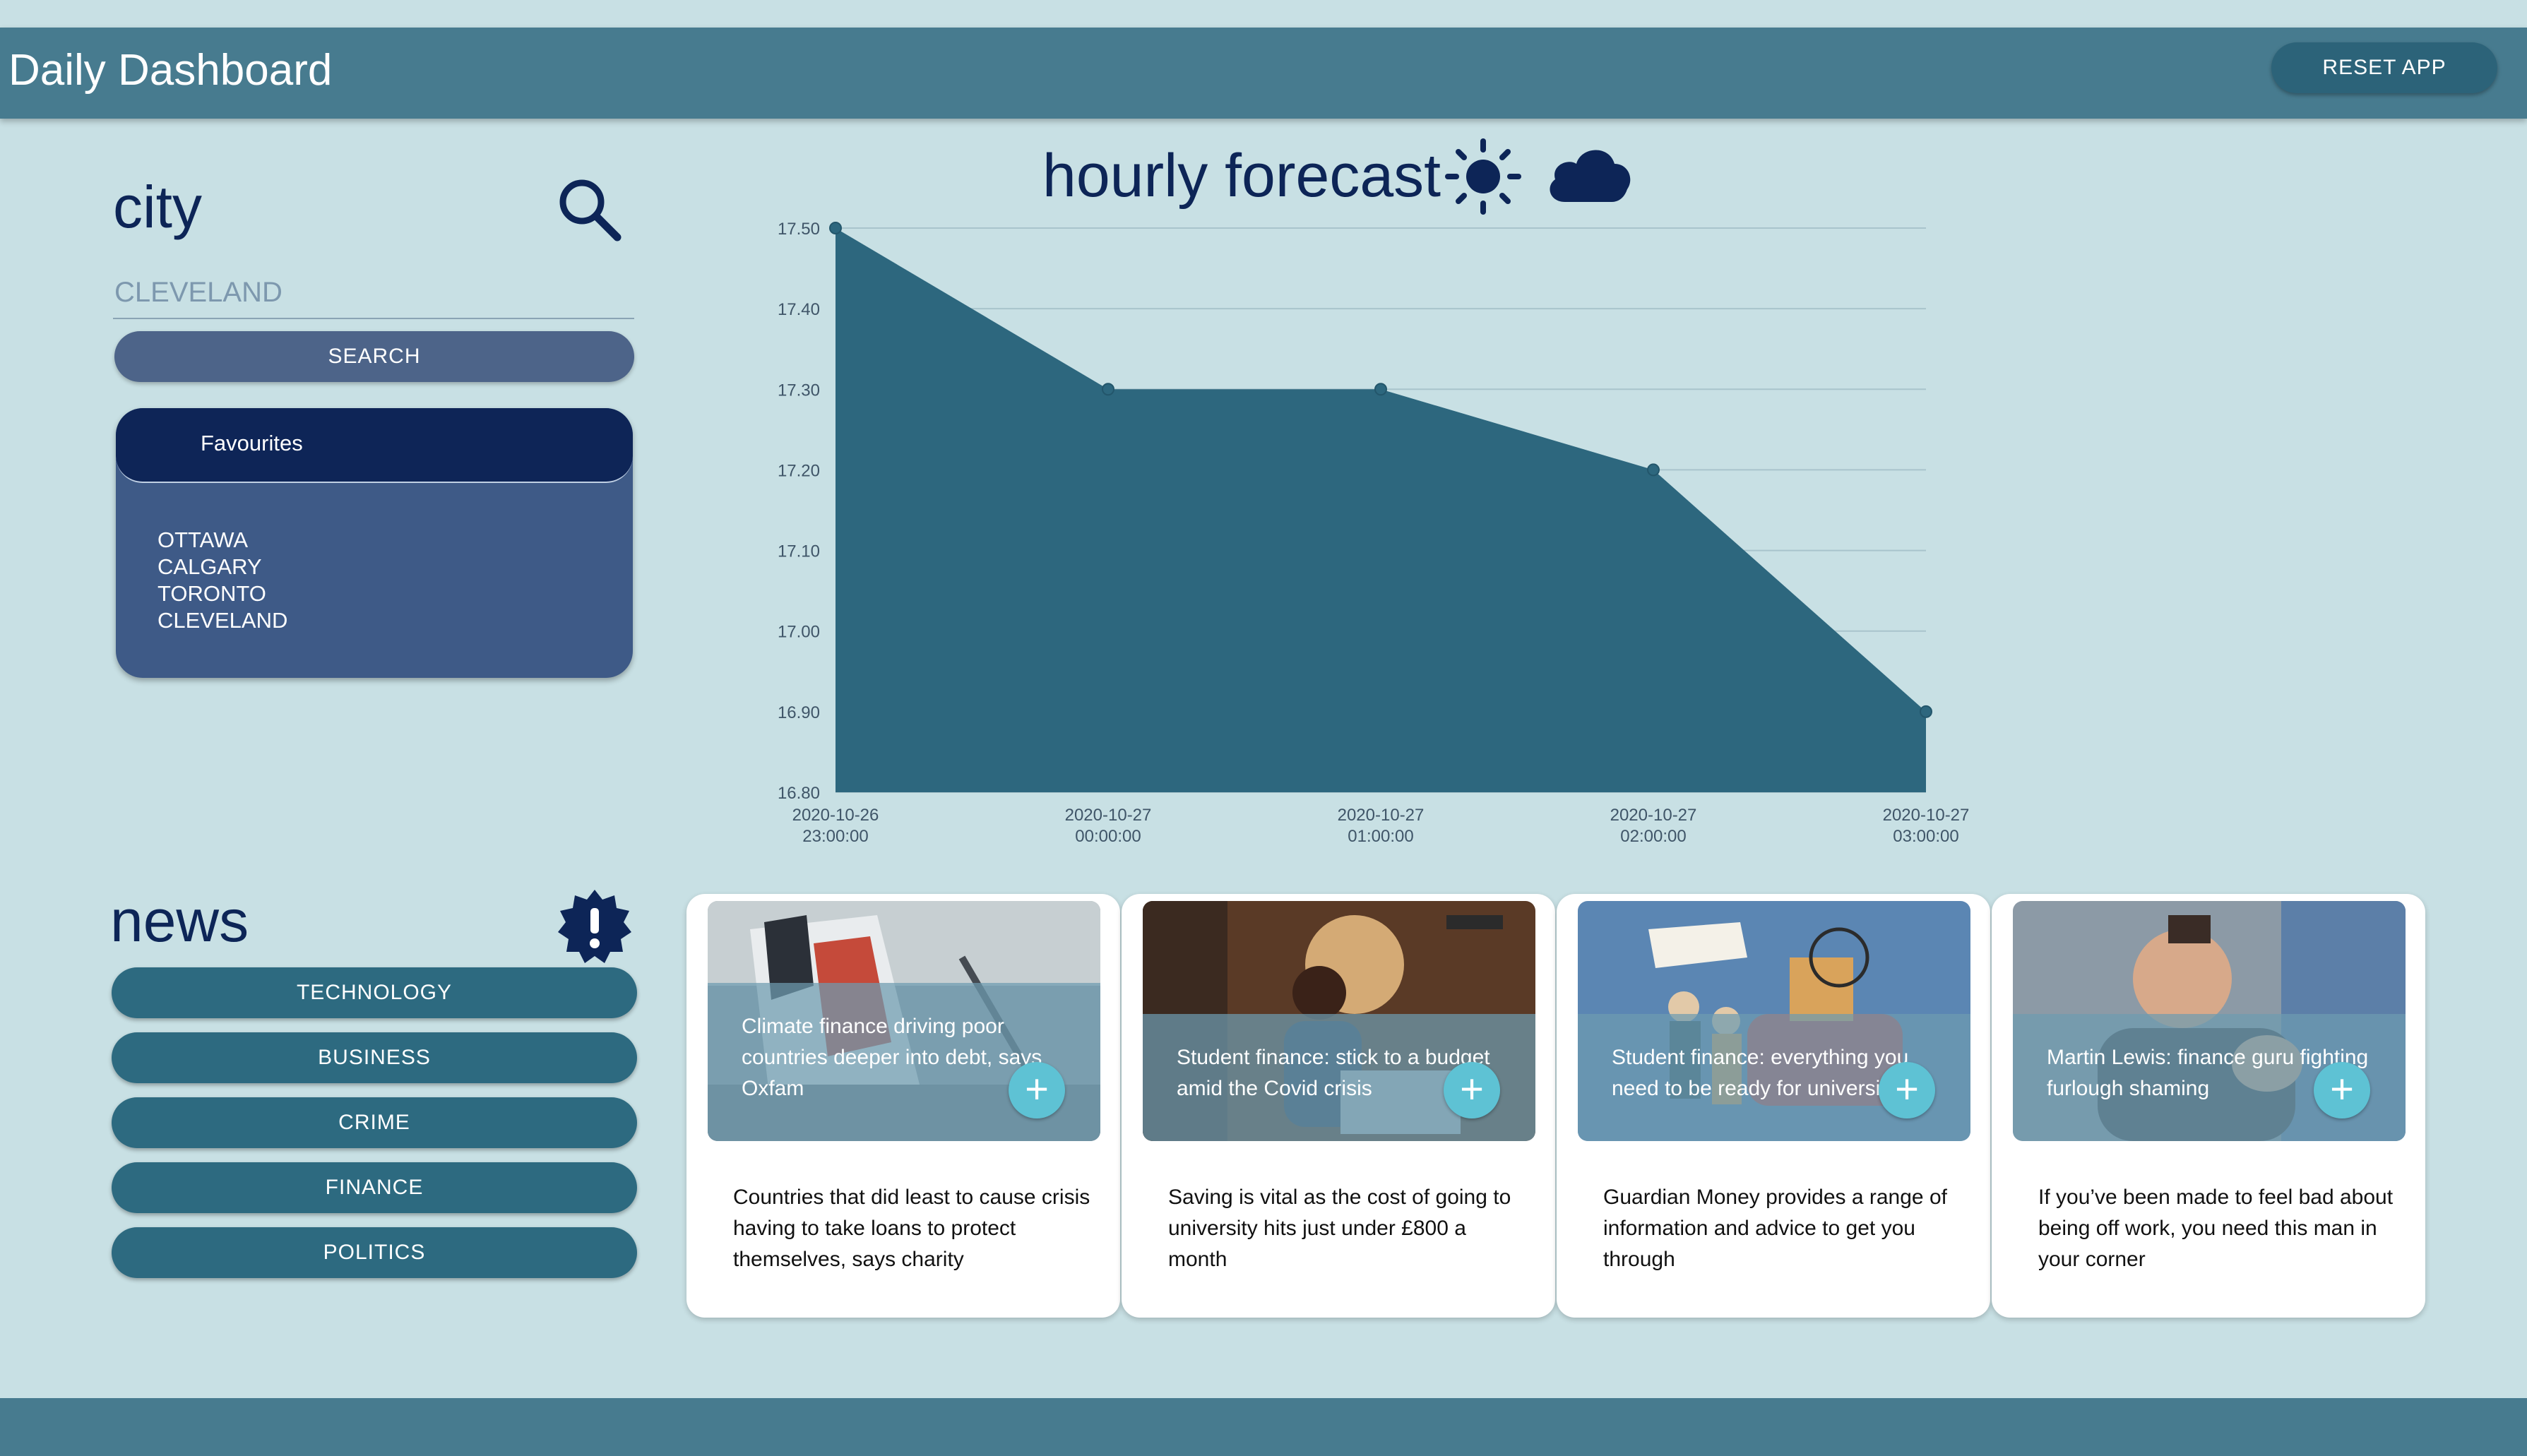 Image resolution: width=2527 pixels, height=1456 pixels. Describe the element at coordinates (835, 826) in the screenshot. I see `chart-x-tick-label: 2020-10-26 23:00:00` at that location.